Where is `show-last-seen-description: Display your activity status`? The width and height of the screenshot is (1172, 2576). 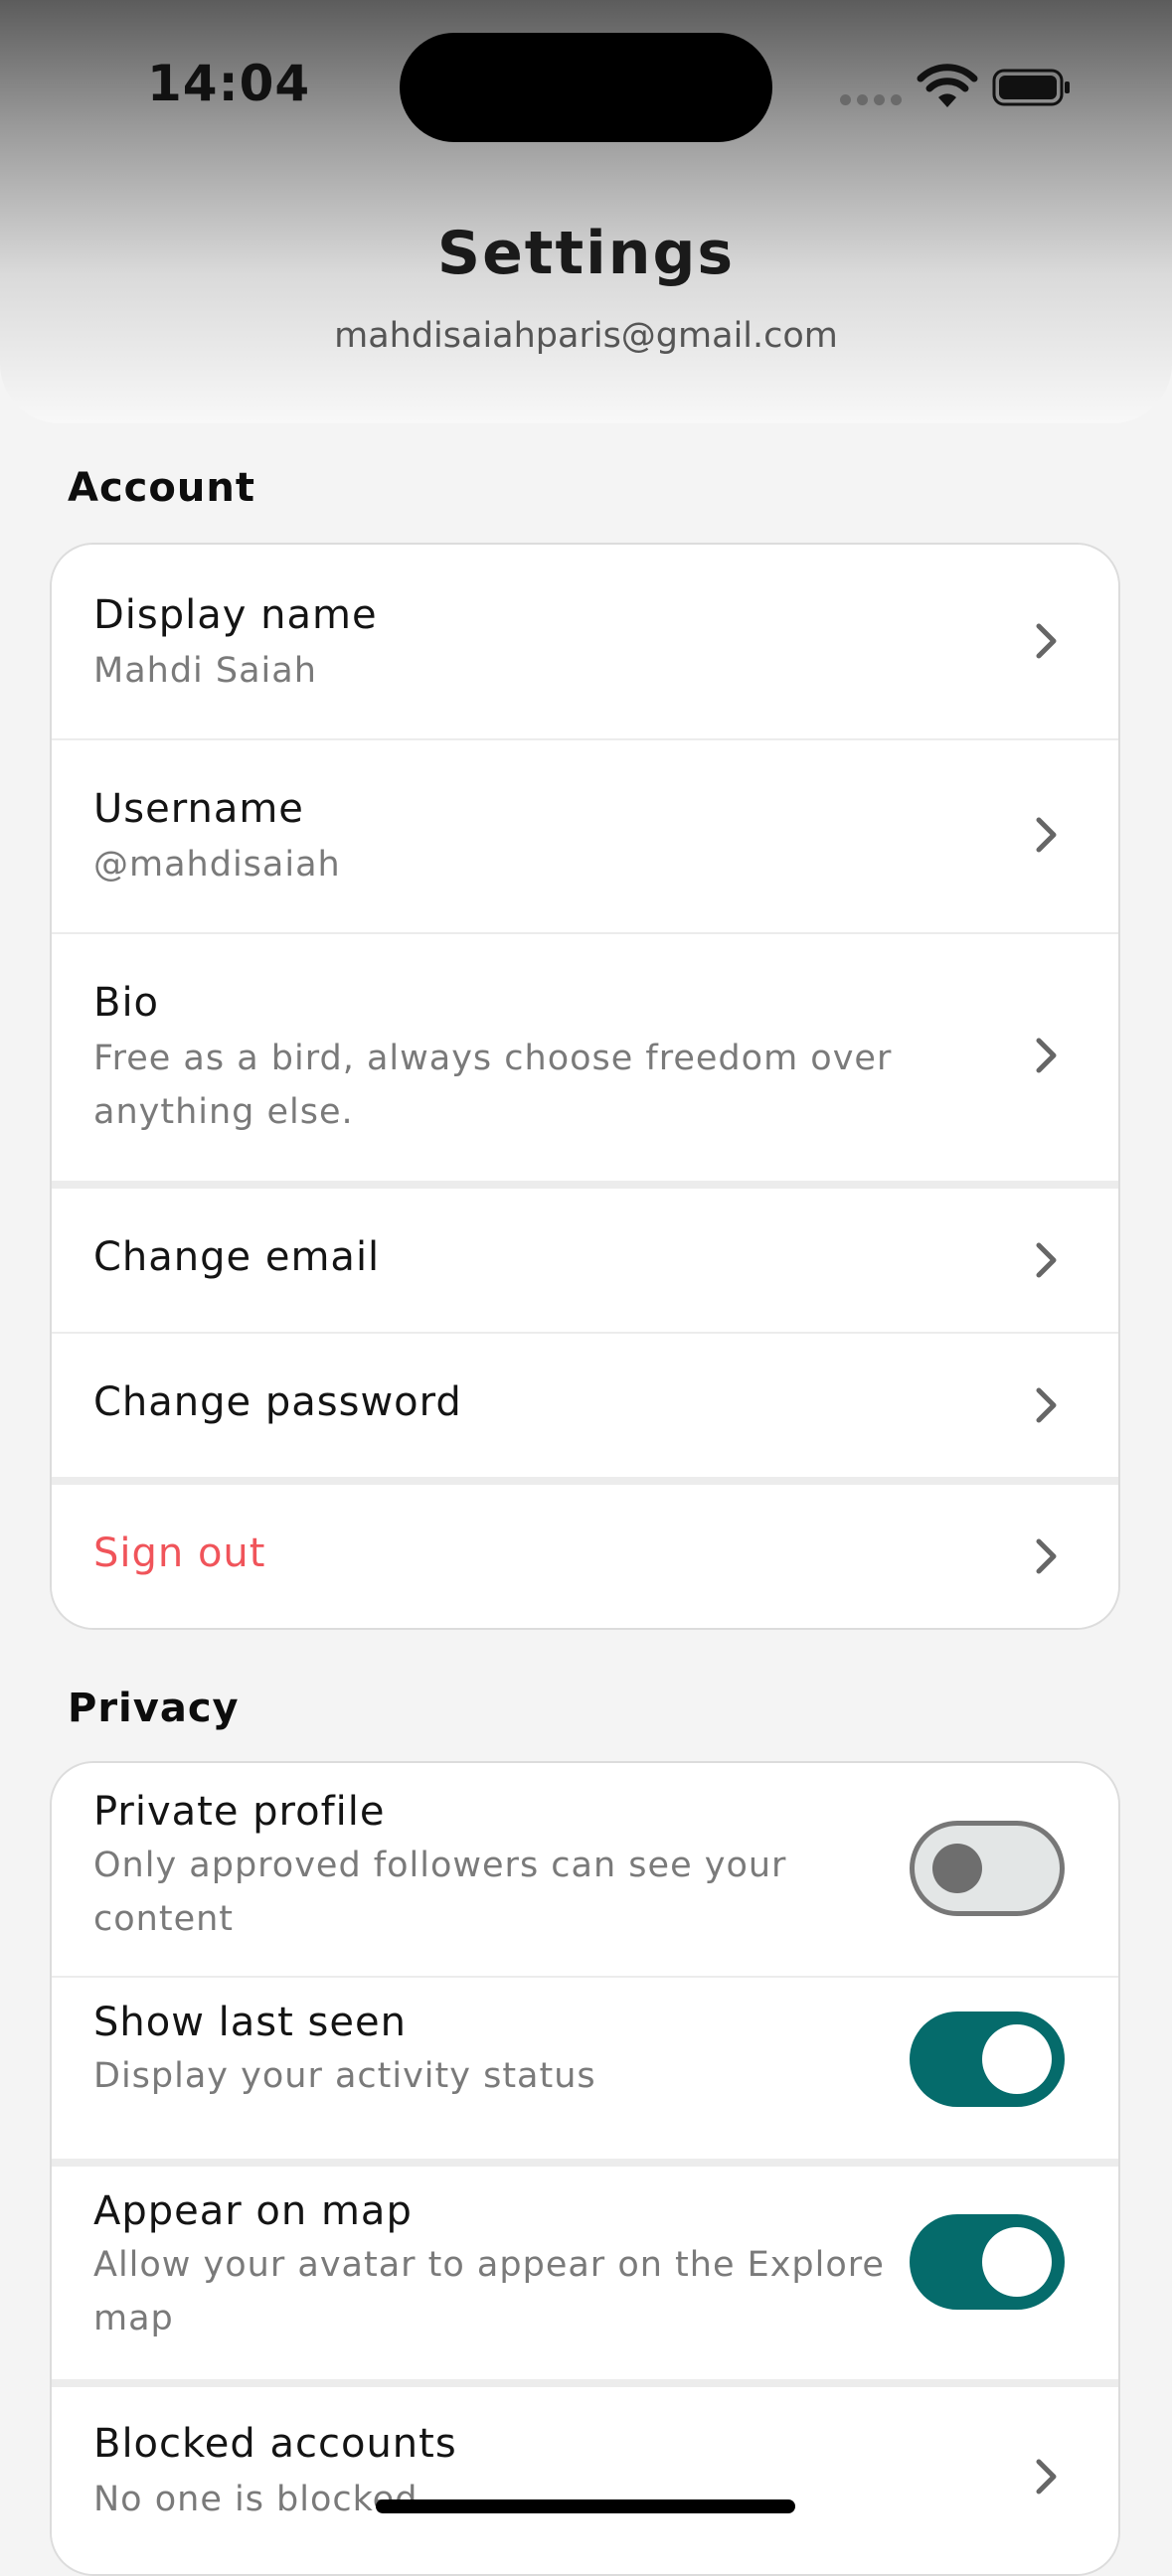 show-last-seen-description: Display your activity status is located at coordinates (344, 2076).